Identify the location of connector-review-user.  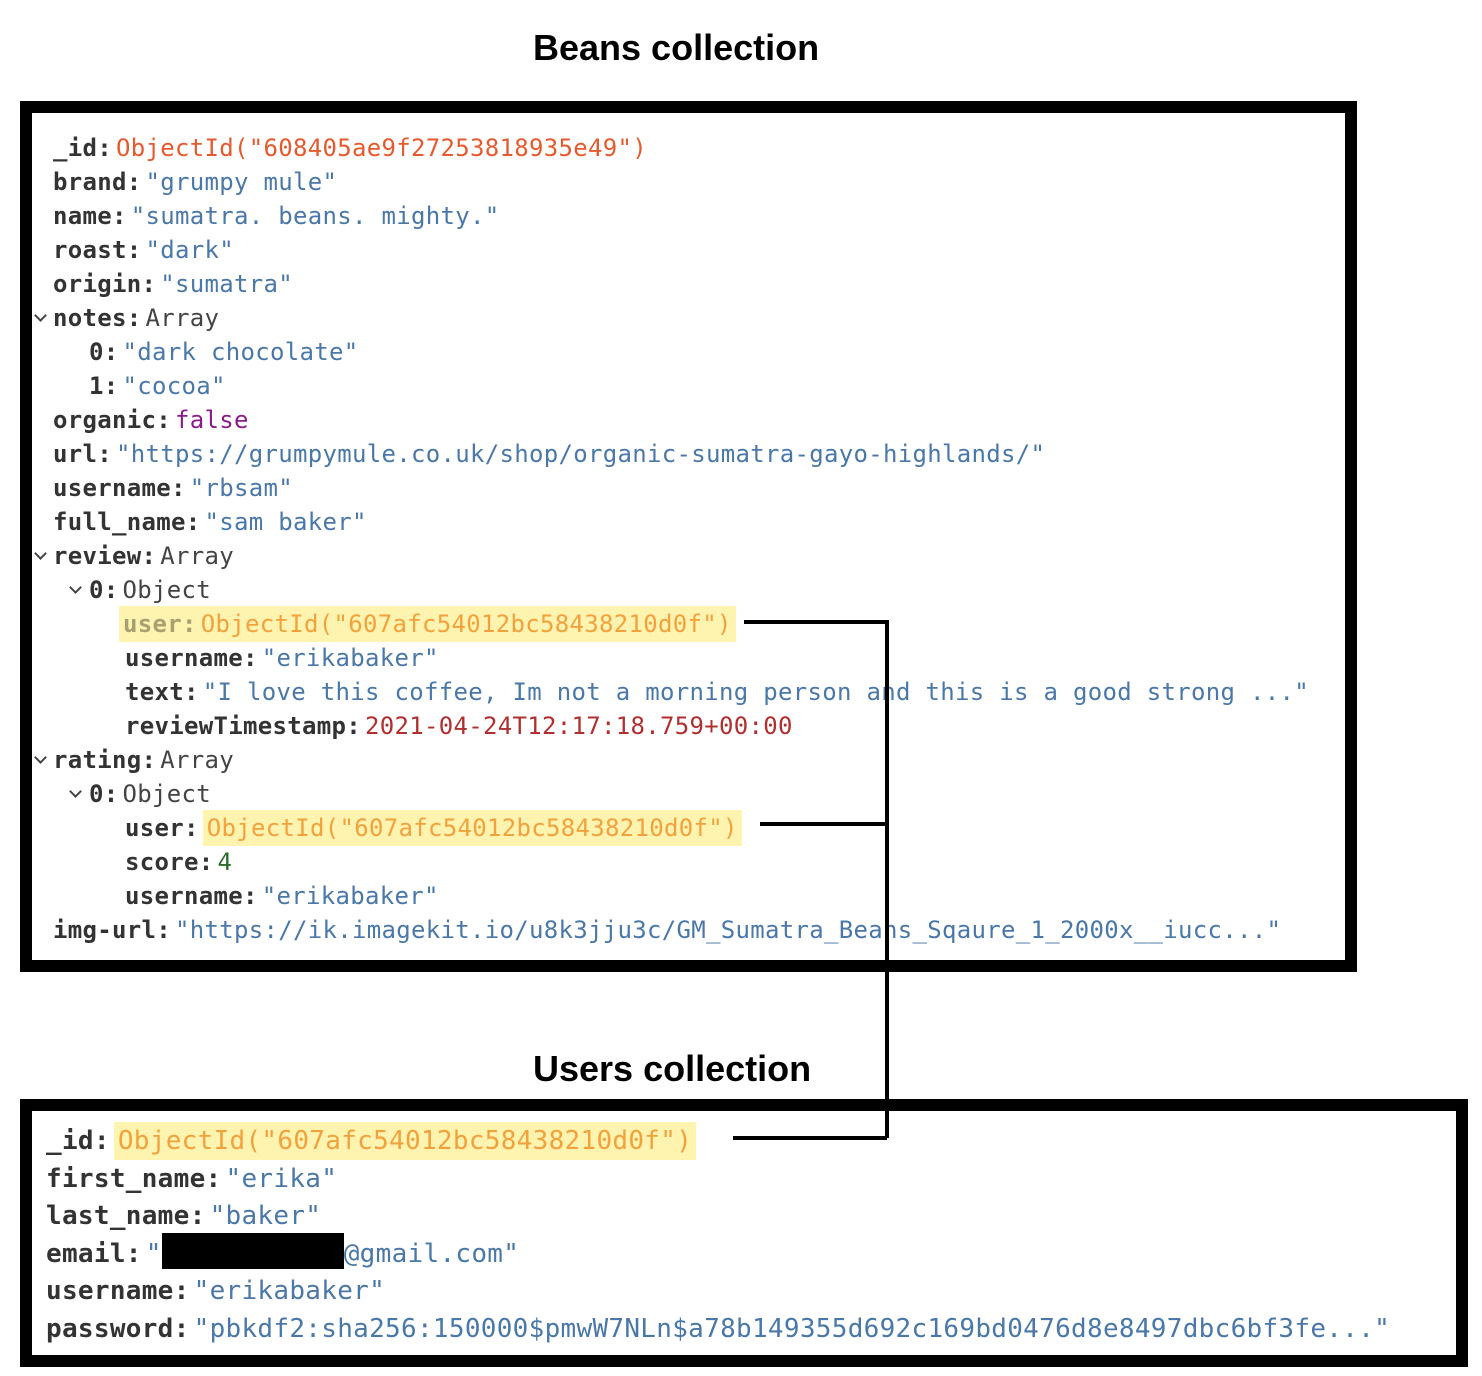
(816, 879).